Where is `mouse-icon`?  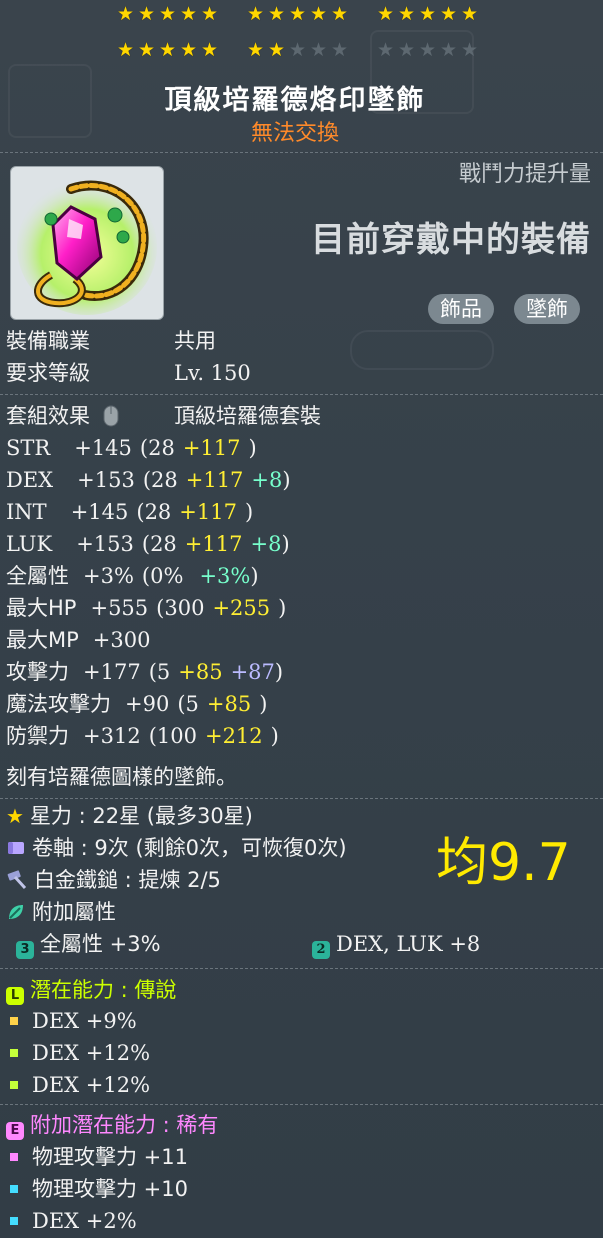 mouse-icon is located at coordinates (111, 416).